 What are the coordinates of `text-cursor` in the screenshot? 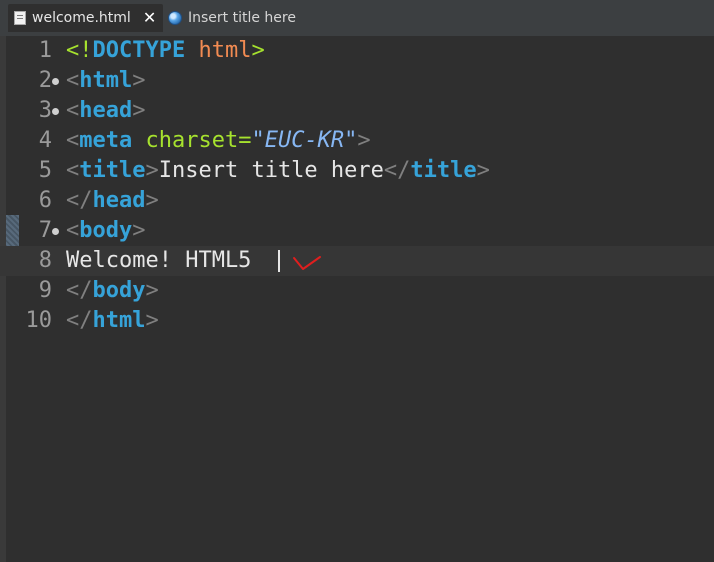 It's located at (279, 261).